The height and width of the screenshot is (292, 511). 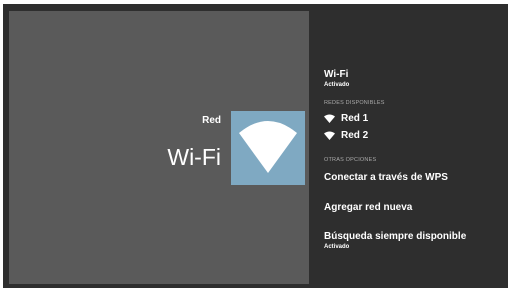 What do you see at coordinates (409, 118) in the screenshot?
I see `network-item-red-1: Red 1` at bounding box center [409, 118].